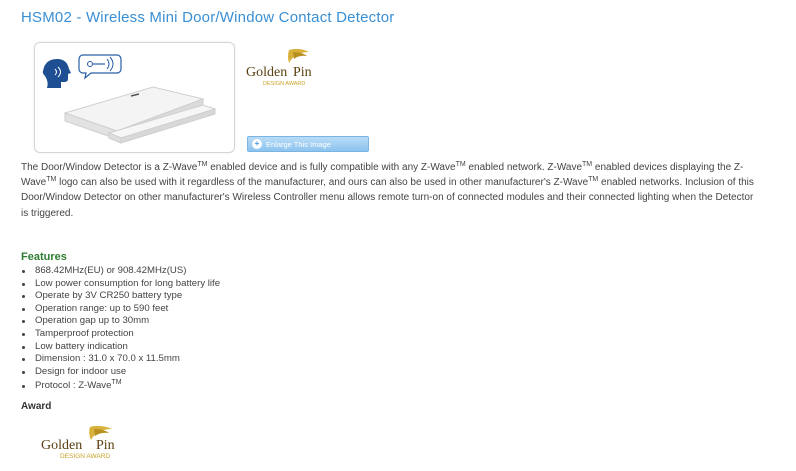 This screenshot has width=796, height=471. What do you see at coordinates (120, 309) in the screenshot?
I see `list-item: Operation range: up to 590 feet` at bounding box center [120, 309].